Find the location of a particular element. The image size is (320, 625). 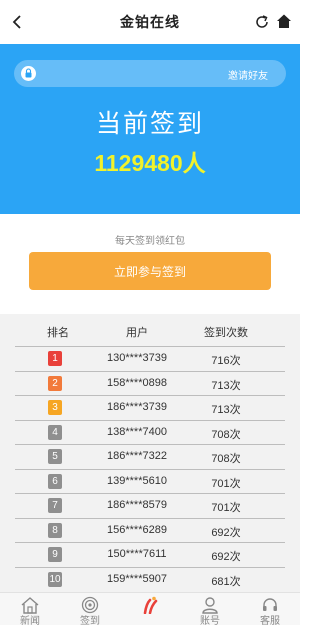

table-row: 6 139****5610 701次 is located at coordinates (150, 481).